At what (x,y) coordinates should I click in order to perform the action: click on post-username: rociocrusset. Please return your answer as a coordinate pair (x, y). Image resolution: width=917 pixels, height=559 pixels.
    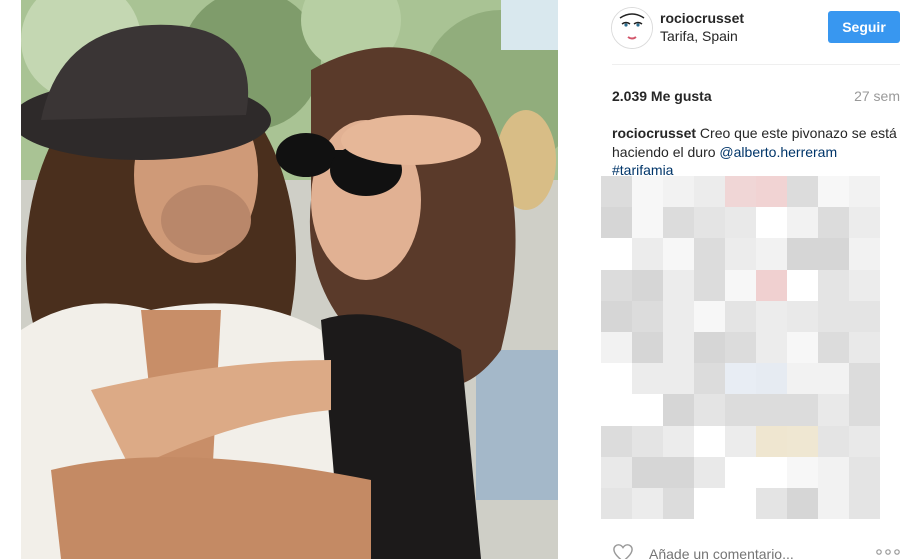
    Looking at the image, I should click on (702, 18).